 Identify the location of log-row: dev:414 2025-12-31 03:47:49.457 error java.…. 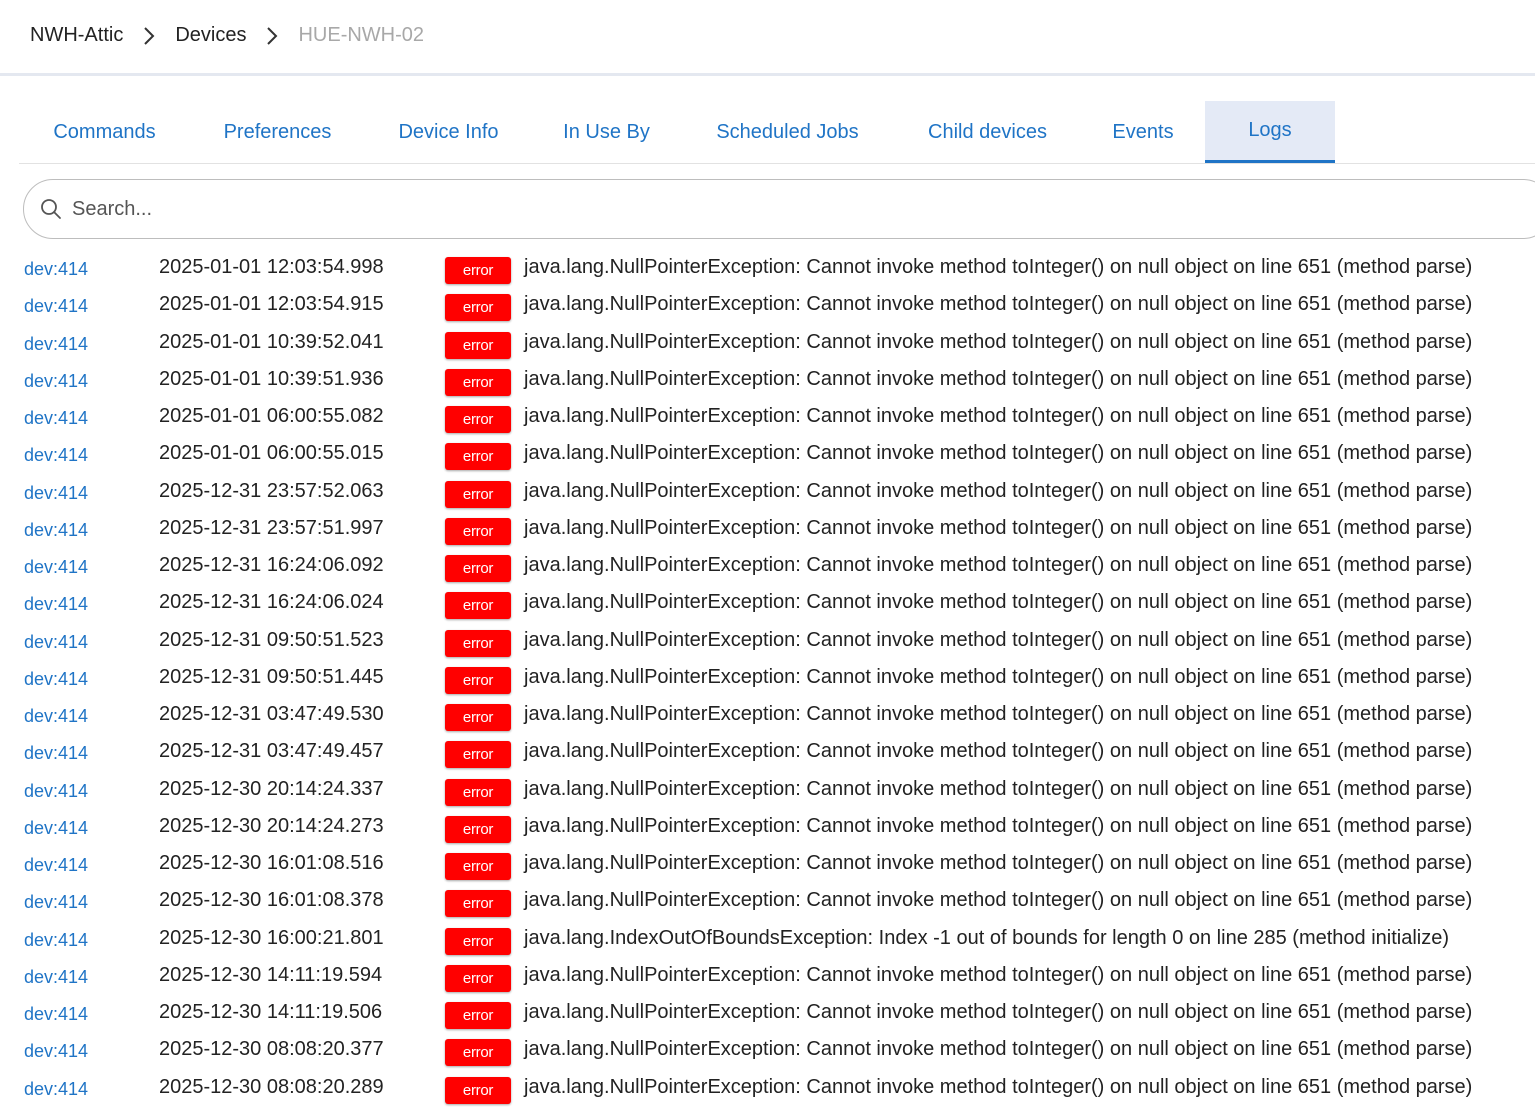
(767, 752).